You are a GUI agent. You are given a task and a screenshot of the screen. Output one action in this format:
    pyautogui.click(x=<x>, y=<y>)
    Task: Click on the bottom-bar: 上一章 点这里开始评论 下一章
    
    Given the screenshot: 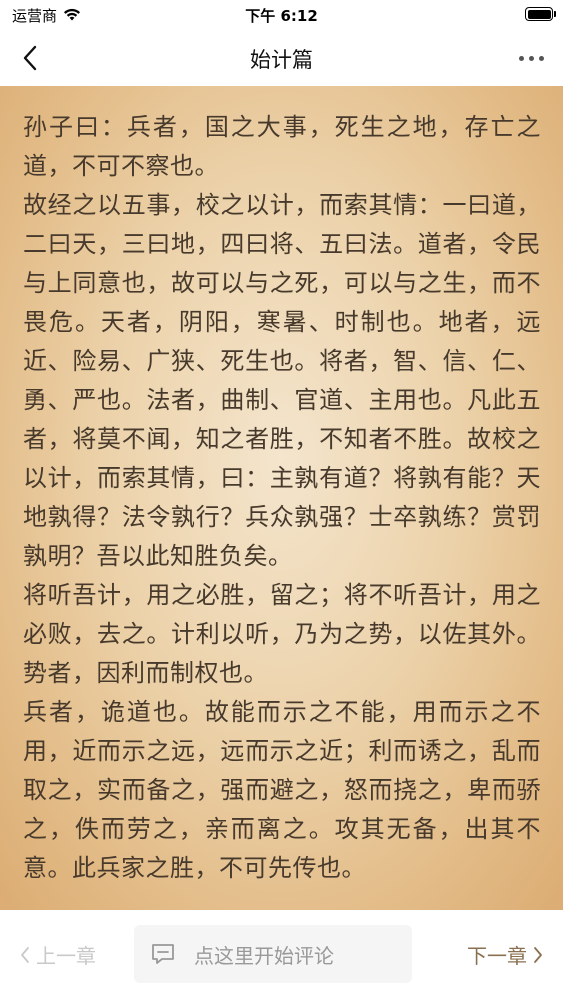 What is the action you would take?
    pyautogui.click(x=281, y=955)
    